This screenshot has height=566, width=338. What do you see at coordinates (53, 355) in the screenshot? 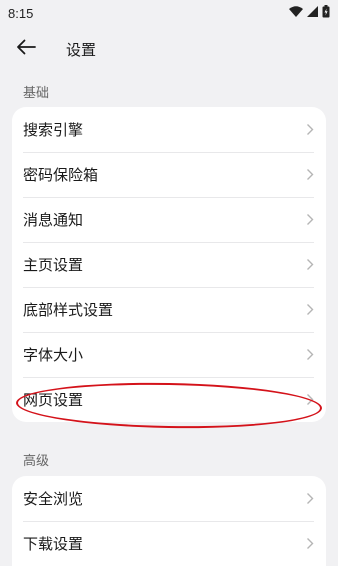
I see `settings-item-label: 字体大小` at bounding box center [53, 355].